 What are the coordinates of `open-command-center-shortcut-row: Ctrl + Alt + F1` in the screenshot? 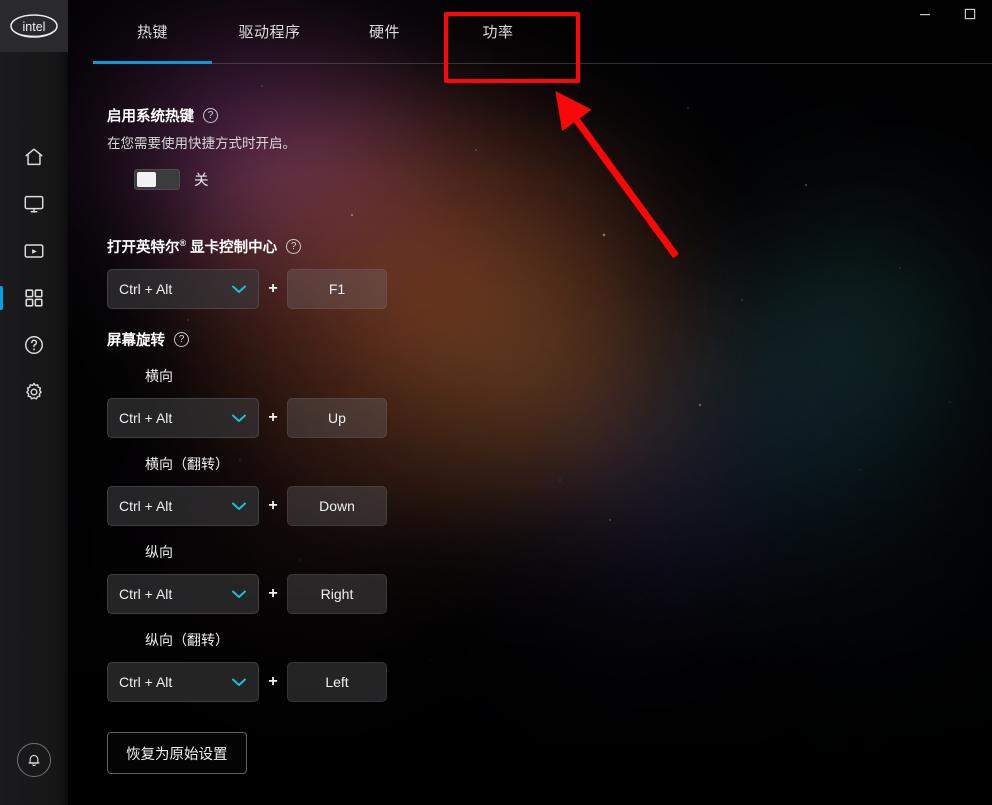 It's located at (347, 289).